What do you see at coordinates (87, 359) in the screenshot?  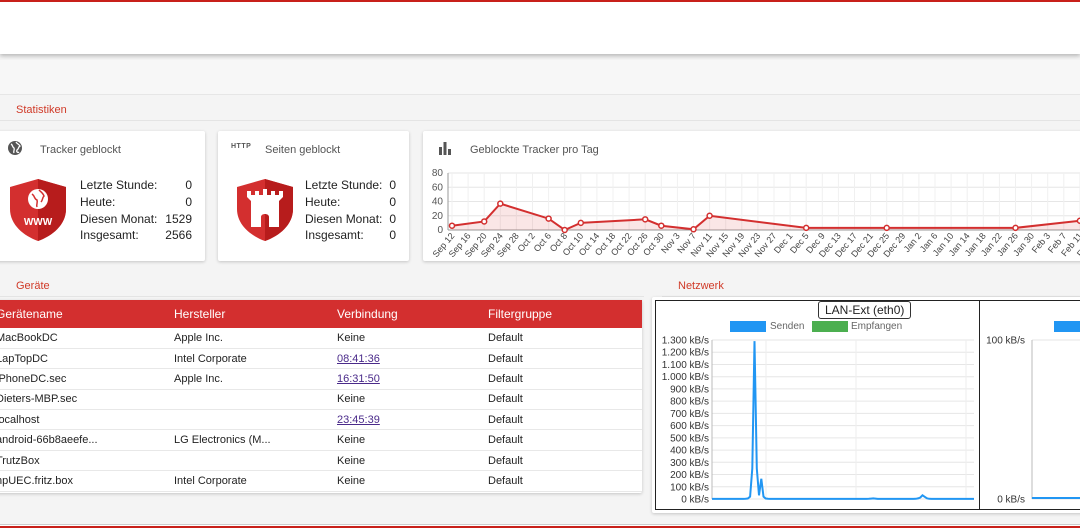 I see `device-name-cell: LapTopDC` at bounding box center [87, 359].